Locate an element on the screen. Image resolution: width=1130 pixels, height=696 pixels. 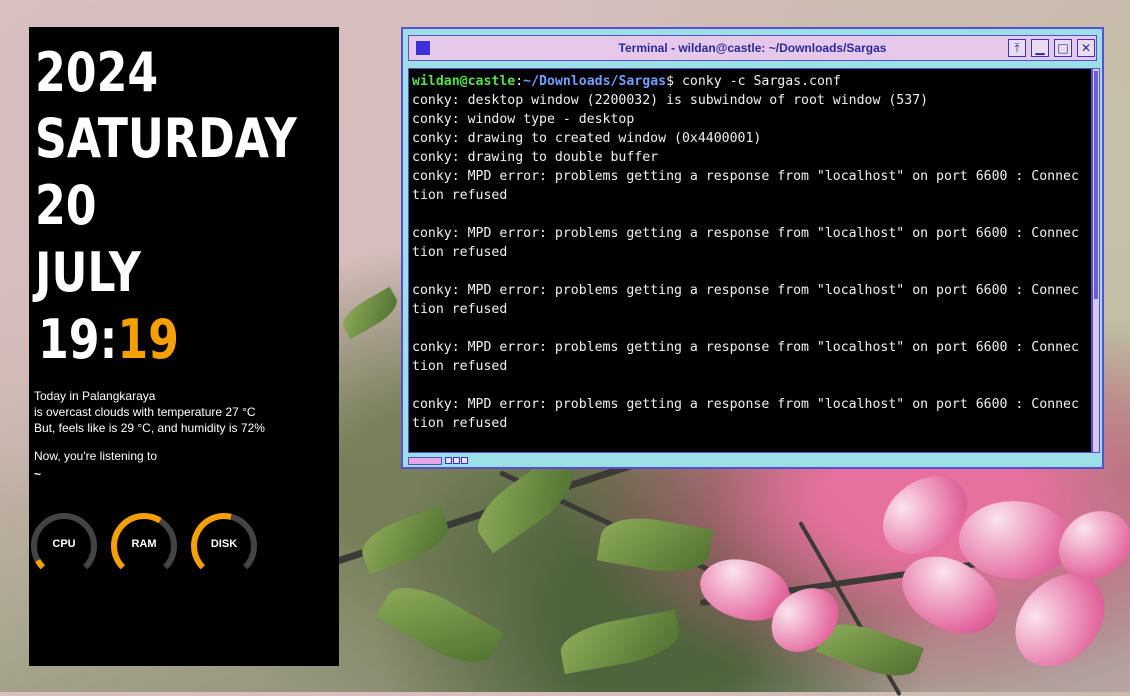
close-icon: ✕ is located at coordinates (1086, 48).